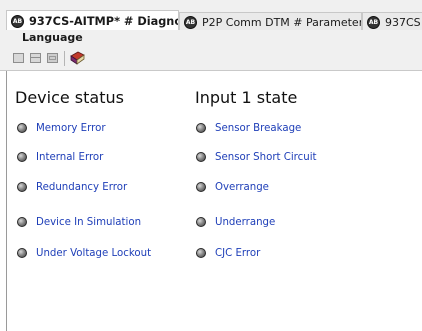 Image resolution: width=422 pixels, height=331 pixels. Describe the element at coordinates (103, 21) in the screenshot. I see `tab-diagnosis-label: 937CS-AITMP* # Diagnosis` at that location.